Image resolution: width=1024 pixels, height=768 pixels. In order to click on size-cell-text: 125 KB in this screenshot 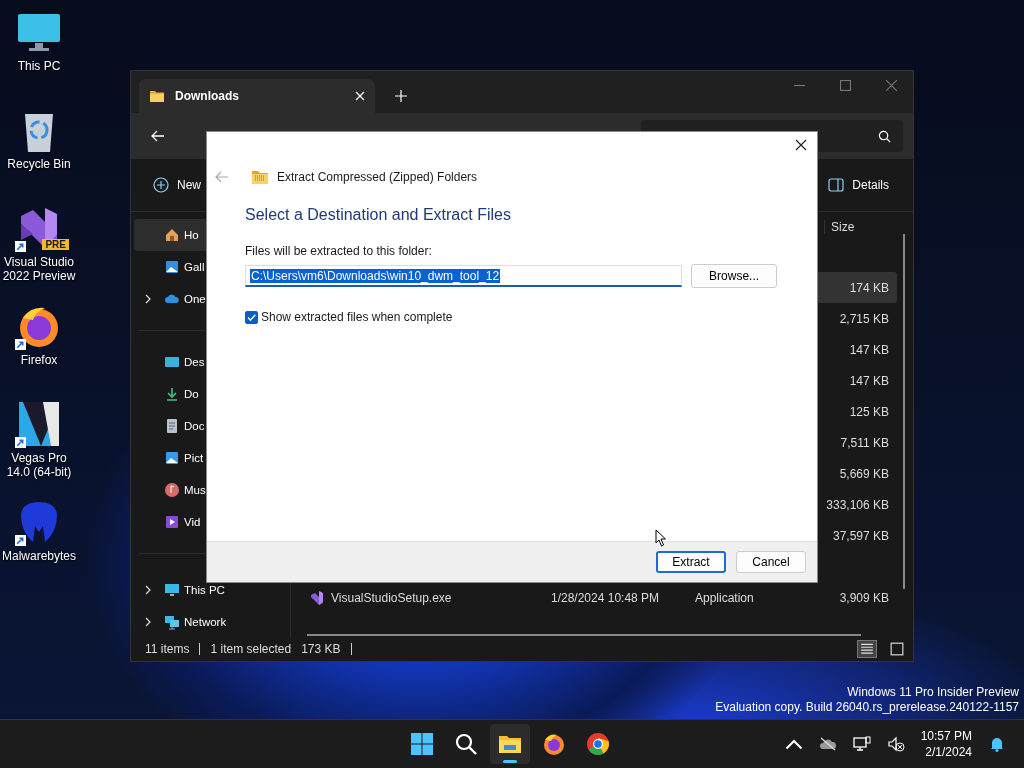, I will do `click(869, 411)`.